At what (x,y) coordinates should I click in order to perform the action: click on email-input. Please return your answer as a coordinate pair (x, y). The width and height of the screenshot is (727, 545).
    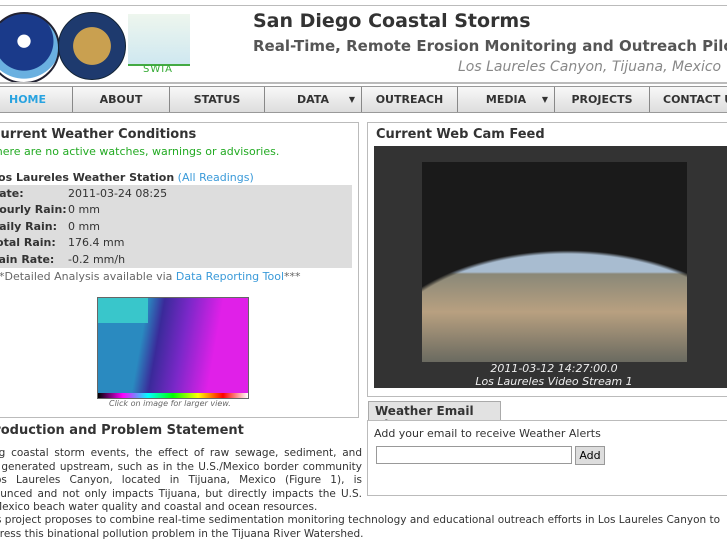
    Looking at the image, I should click on (474, 455).